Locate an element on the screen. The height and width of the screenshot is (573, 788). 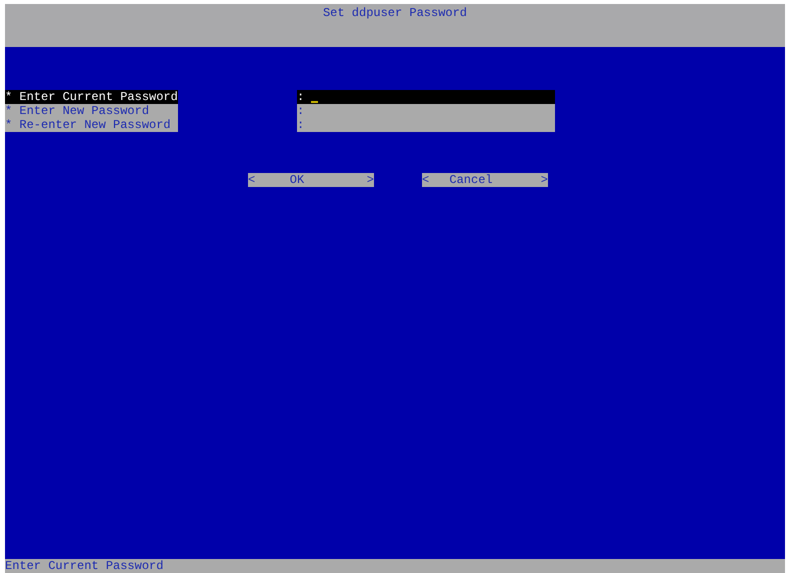
status-text: Enter Current Password is located at coordinates (84, 566).